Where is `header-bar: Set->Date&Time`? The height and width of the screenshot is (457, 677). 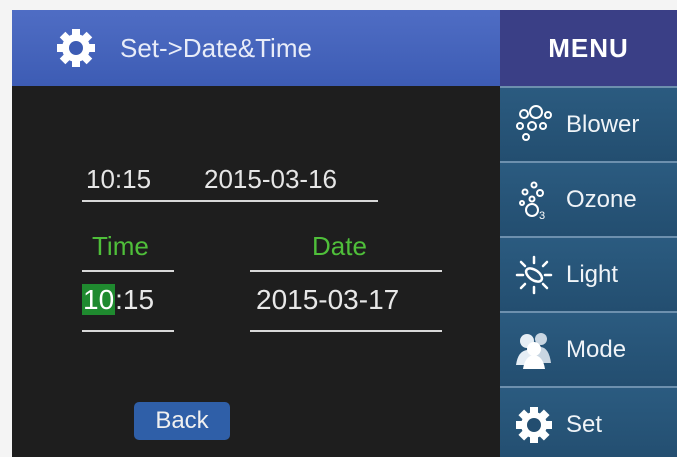 header-bar: Set->Date&Time is located at coordinates (256, 48).